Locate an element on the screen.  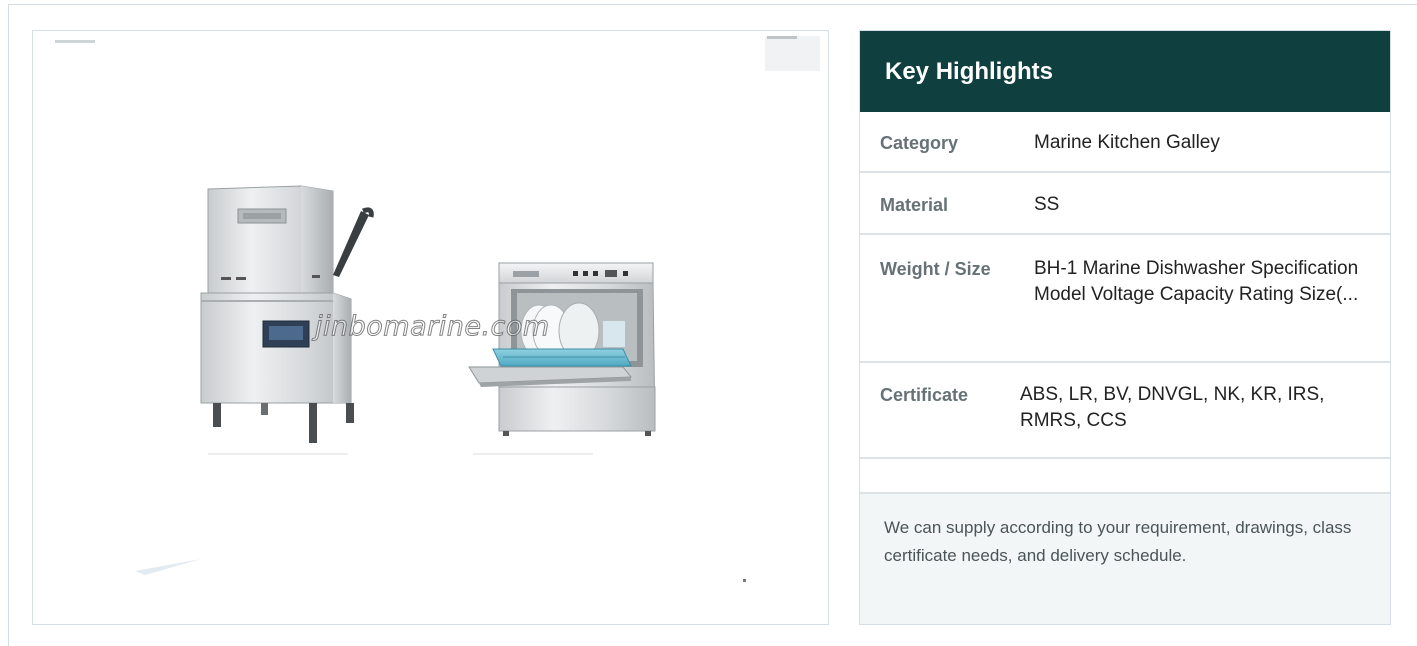
highlight-label: Category is located at coordinates (919, 143).